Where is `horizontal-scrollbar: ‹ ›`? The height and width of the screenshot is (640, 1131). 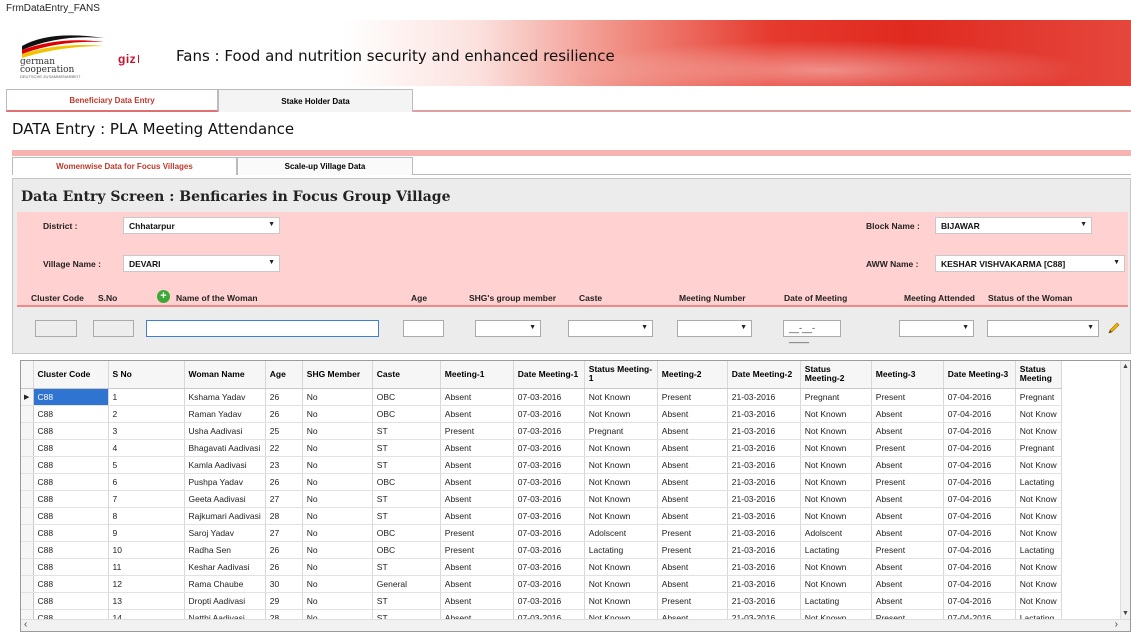 horizontal-scrollbar: ‹ › is located at coordinates (575, 625).